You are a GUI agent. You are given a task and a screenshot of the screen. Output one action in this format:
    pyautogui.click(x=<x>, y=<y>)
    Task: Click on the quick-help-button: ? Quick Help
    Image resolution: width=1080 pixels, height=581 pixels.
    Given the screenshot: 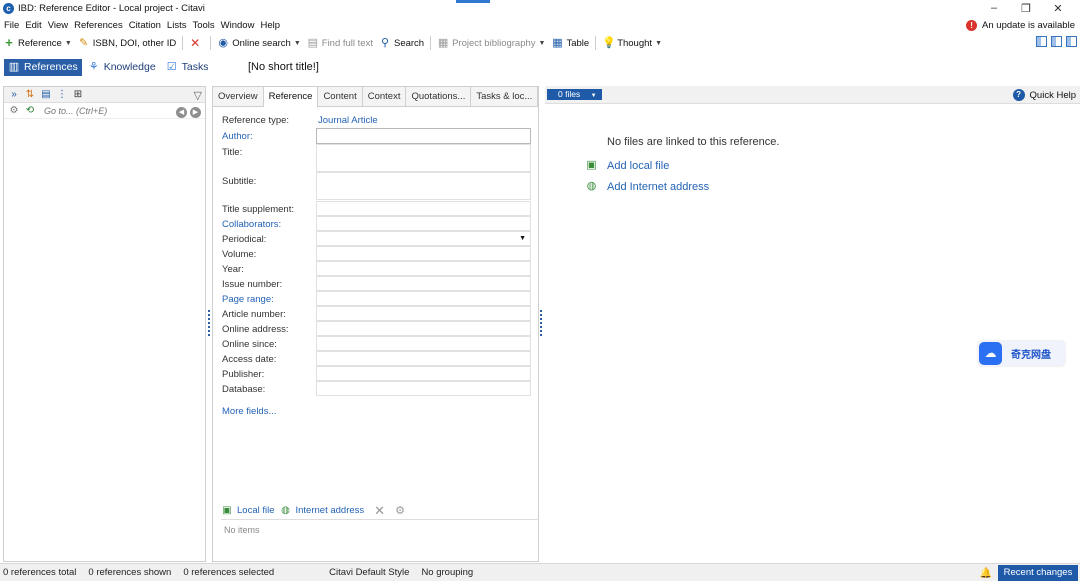 What is the action you would take?
    pyautogui.click(x=1044, y=95)
    